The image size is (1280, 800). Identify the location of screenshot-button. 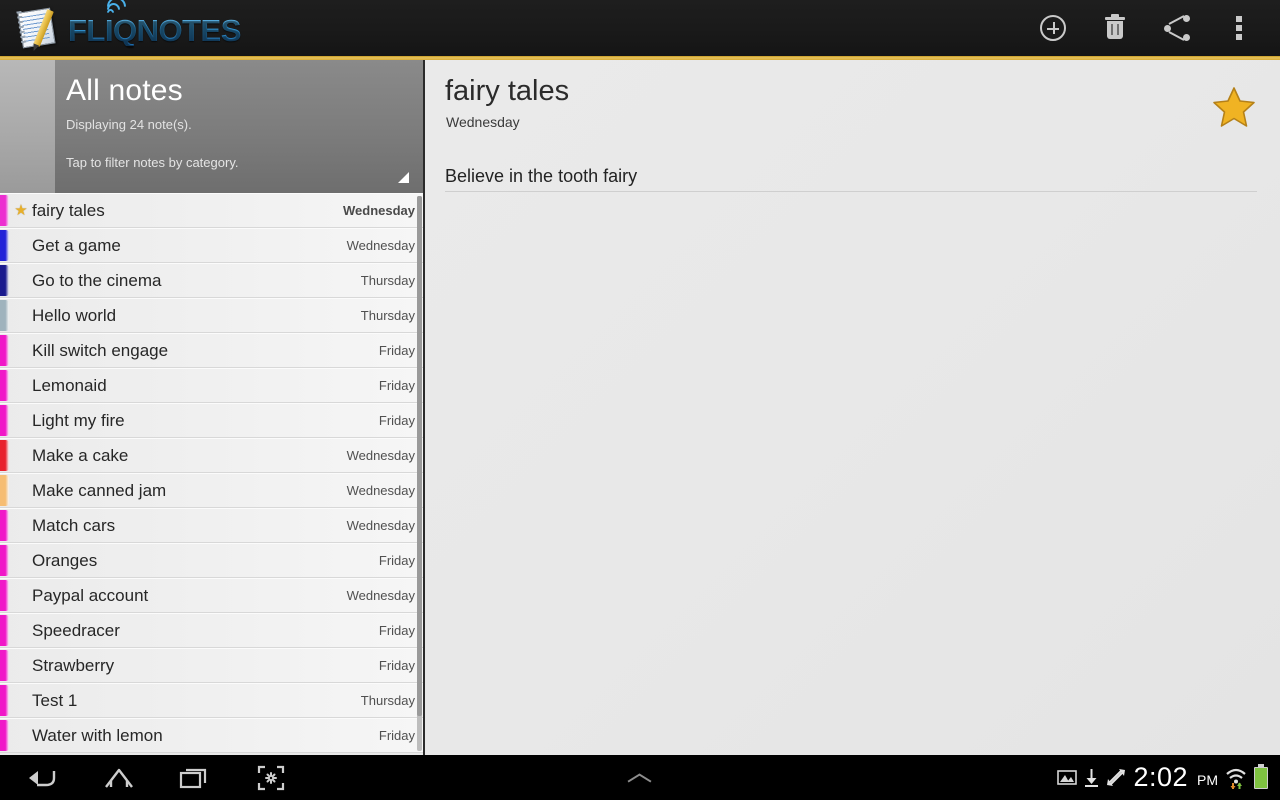
(271, 778).